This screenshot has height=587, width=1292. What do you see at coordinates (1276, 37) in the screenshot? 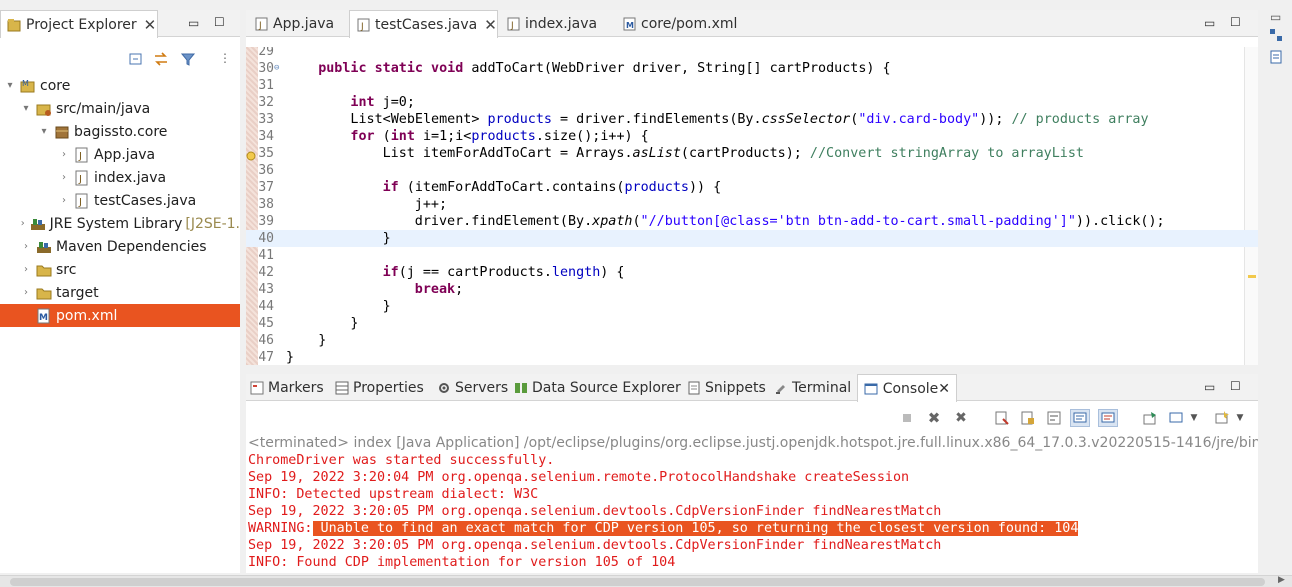
I see `outline-icon` at bounding box center [1276, 37].